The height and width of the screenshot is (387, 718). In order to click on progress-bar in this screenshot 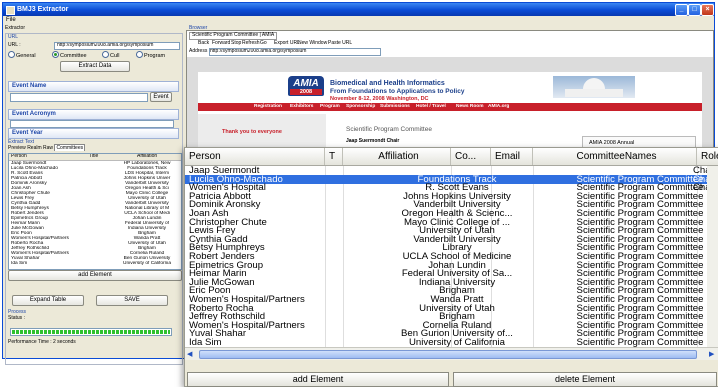, I will do `click(91, 332)`.